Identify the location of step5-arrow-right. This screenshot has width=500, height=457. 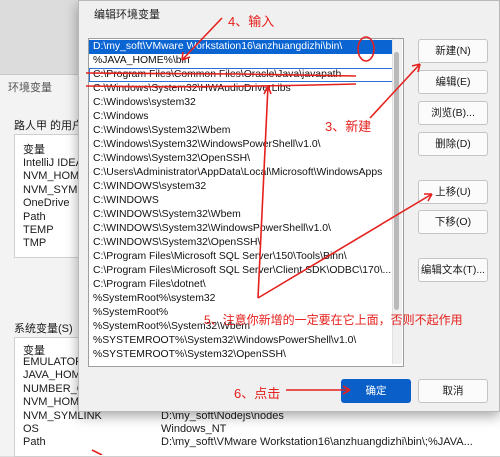
(345, 246).